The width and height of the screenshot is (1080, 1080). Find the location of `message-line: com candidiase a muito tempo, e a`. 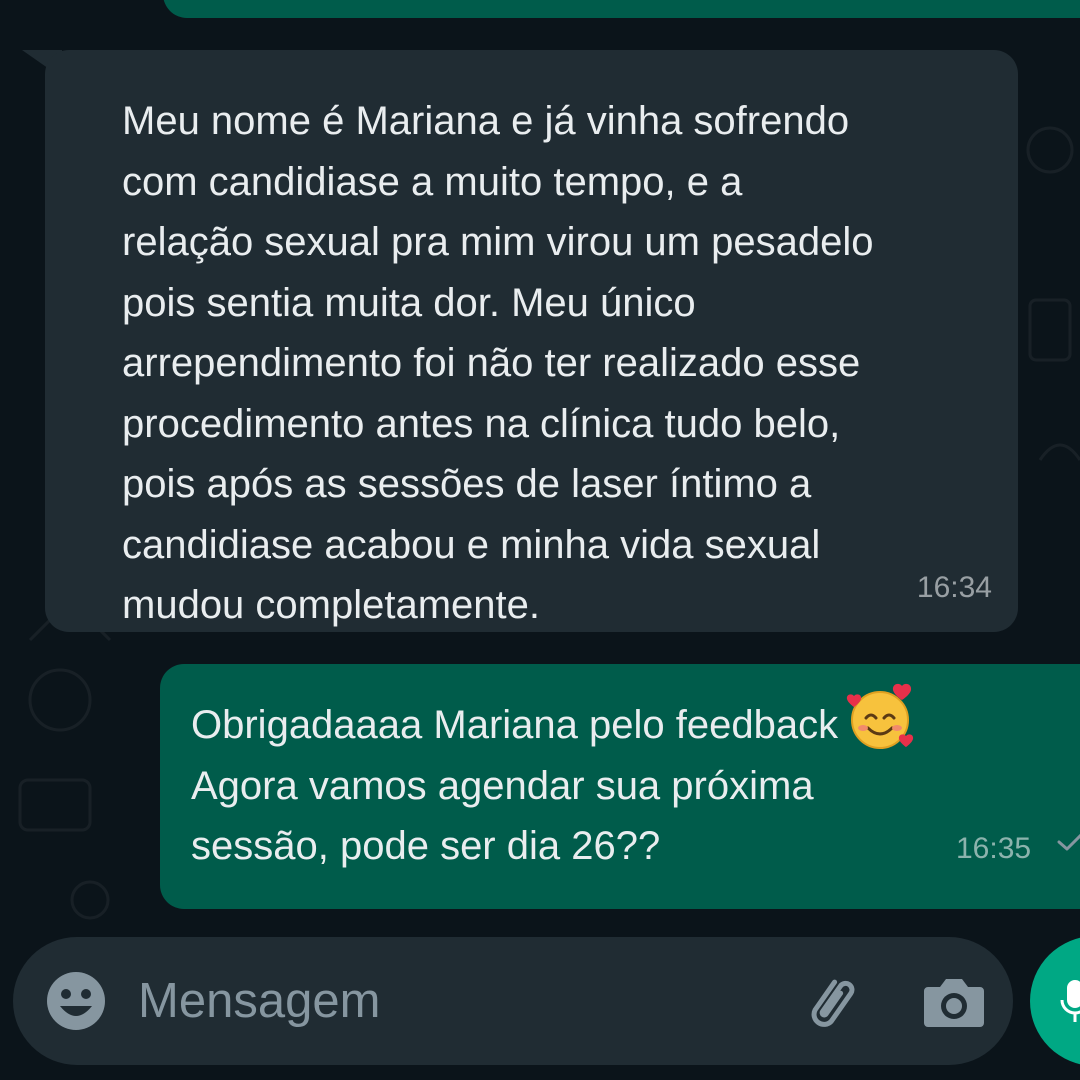

message-line: com candidiase a muito tempo, e a is located at coordinates (432, 181).